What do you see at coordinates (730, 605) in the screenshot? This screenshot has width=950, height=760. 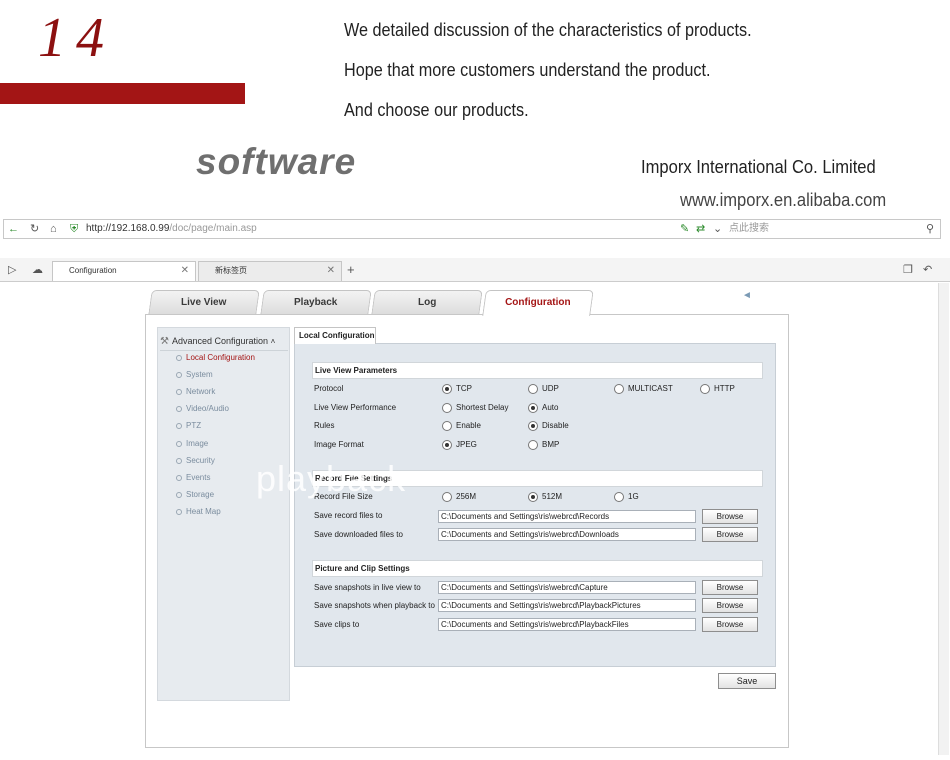 I see `browse-snap-playback-button: Browse` at bounding box center [730, 605].